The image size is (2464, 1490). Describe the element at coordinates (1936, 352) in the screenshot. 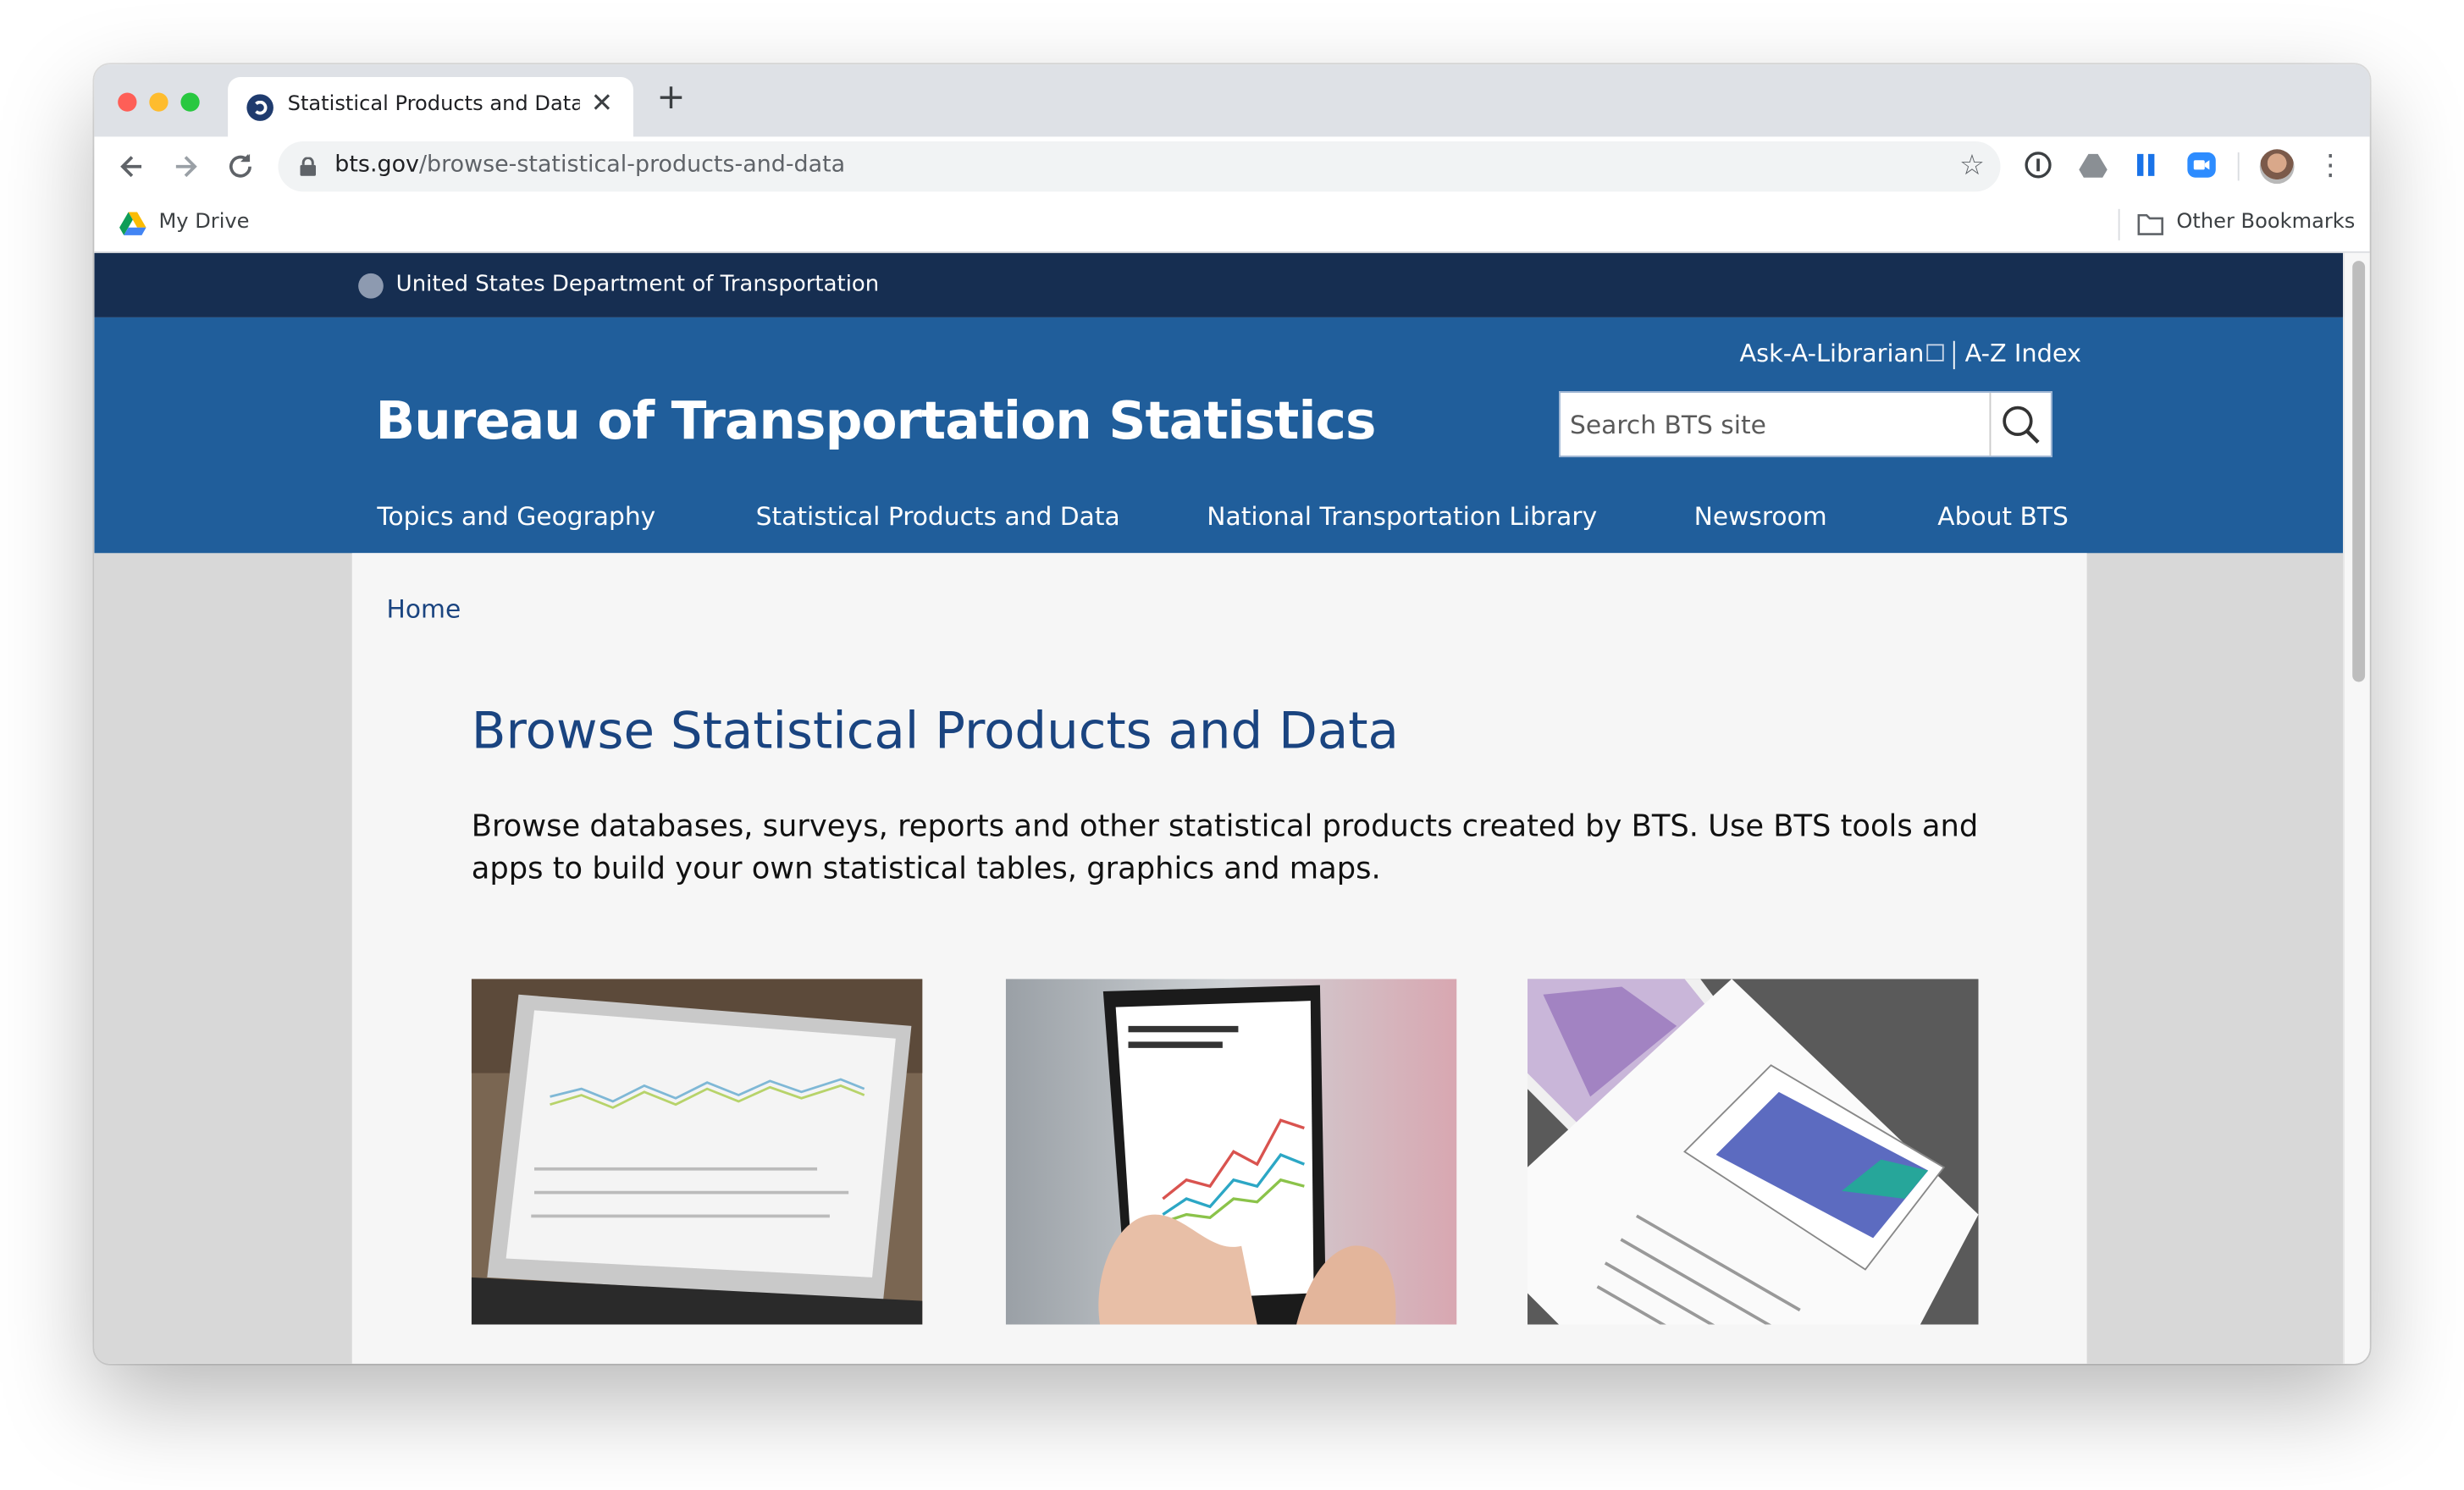

I see `external-link-icon` at that location.